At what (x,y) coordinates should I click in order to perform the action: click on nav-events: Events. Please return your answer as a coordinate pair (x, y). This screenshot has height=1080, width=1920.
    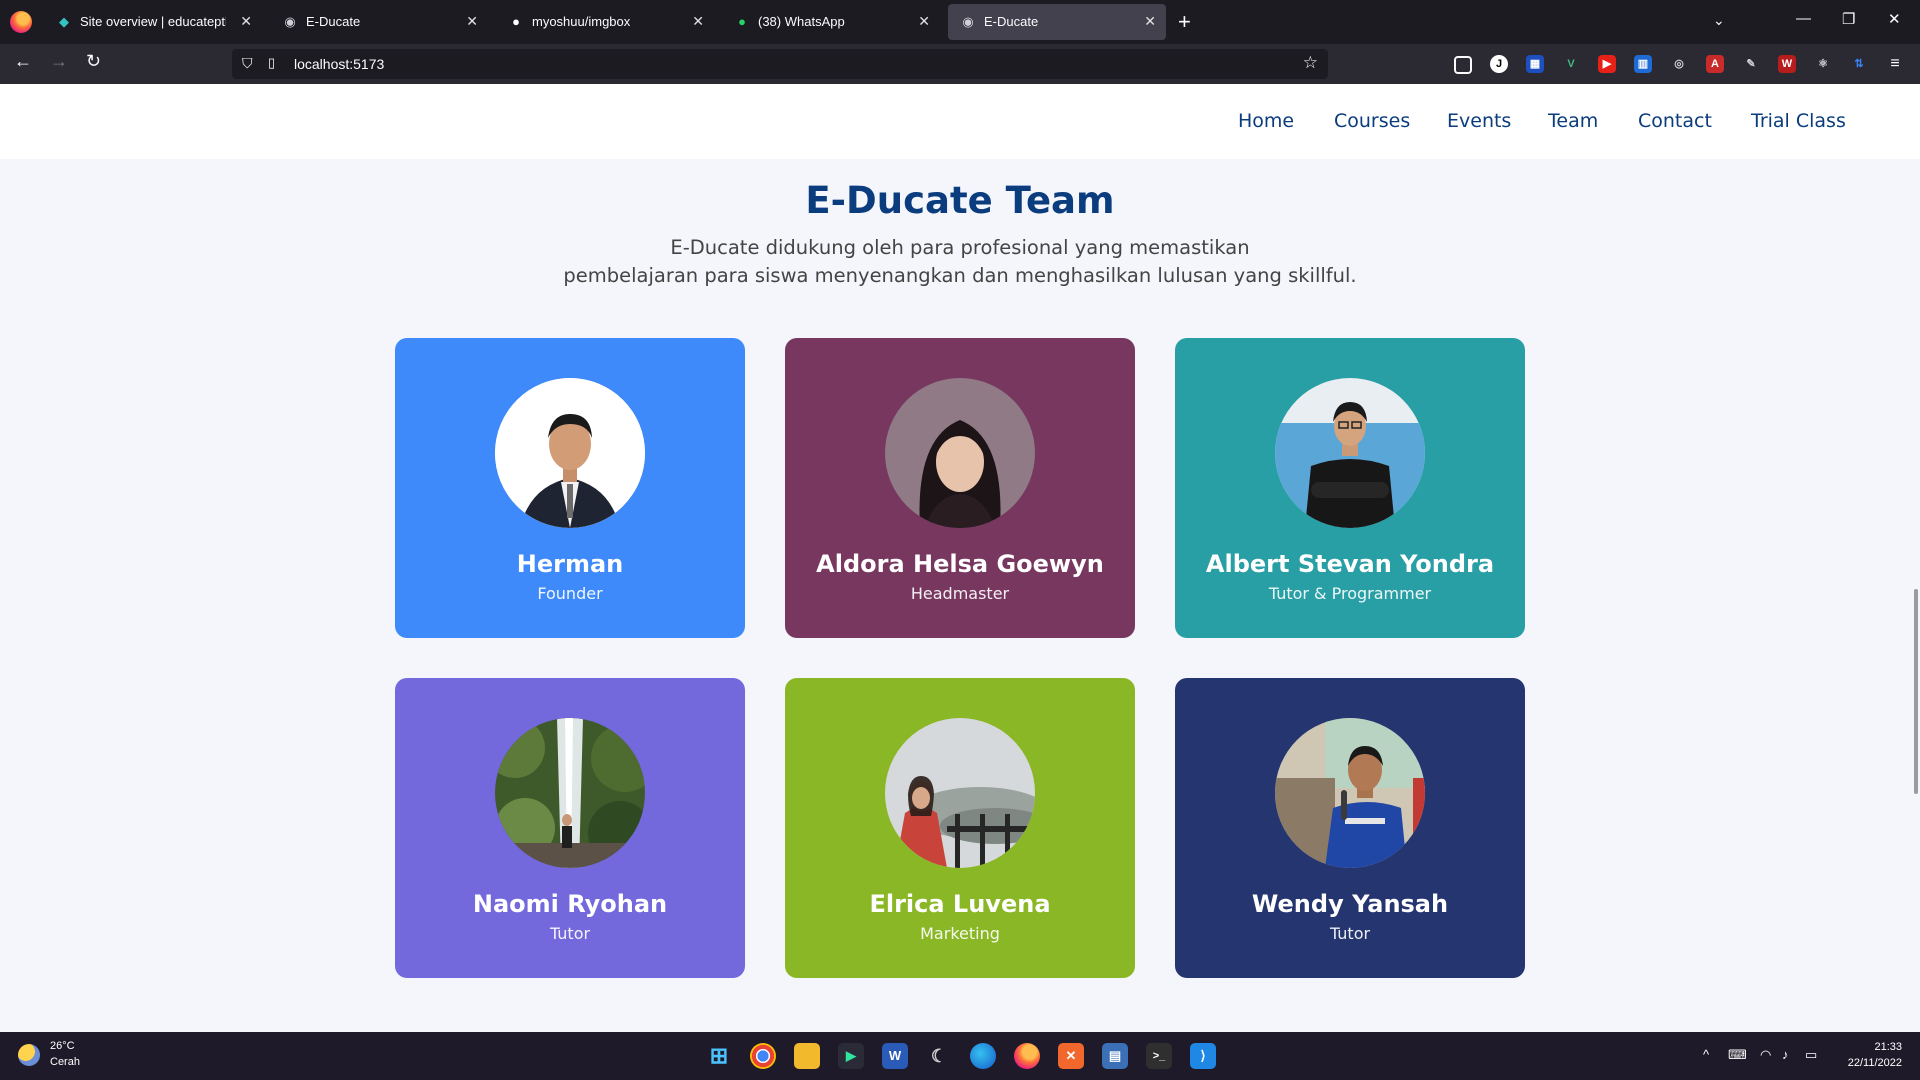
    Looking at the image, I should click on (1479, 121).